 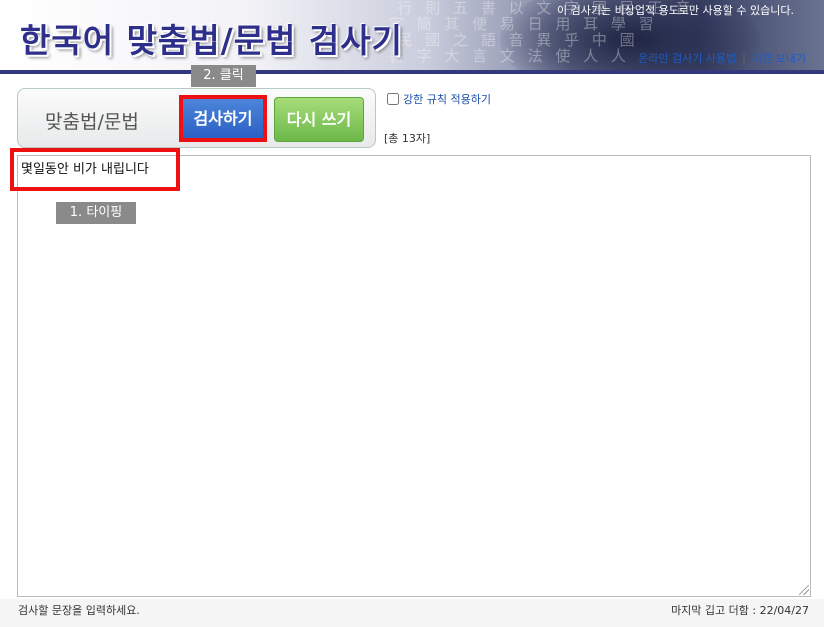 What do you see at coordinates (447, 99) in the screenshot?
I see `strict-rules-label: 강한 규칙 적용하기` at bounding box center [447, 99].